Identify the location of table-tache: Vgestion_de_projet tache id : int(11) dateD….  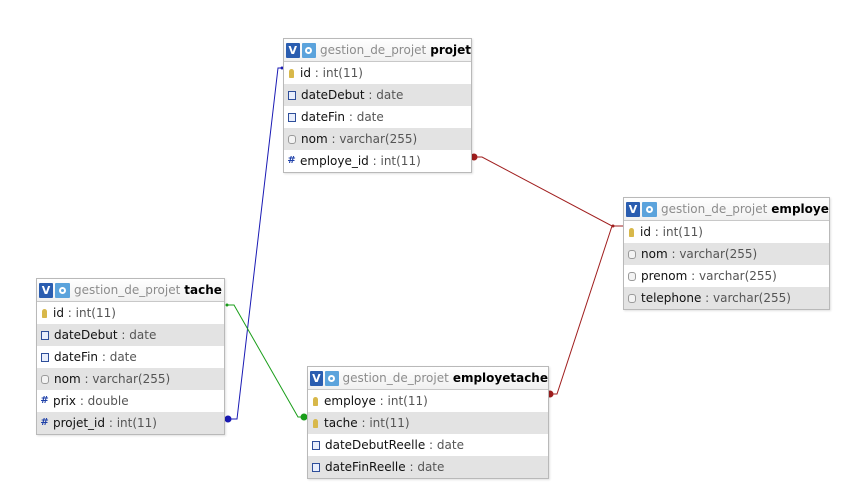
(130, 356).